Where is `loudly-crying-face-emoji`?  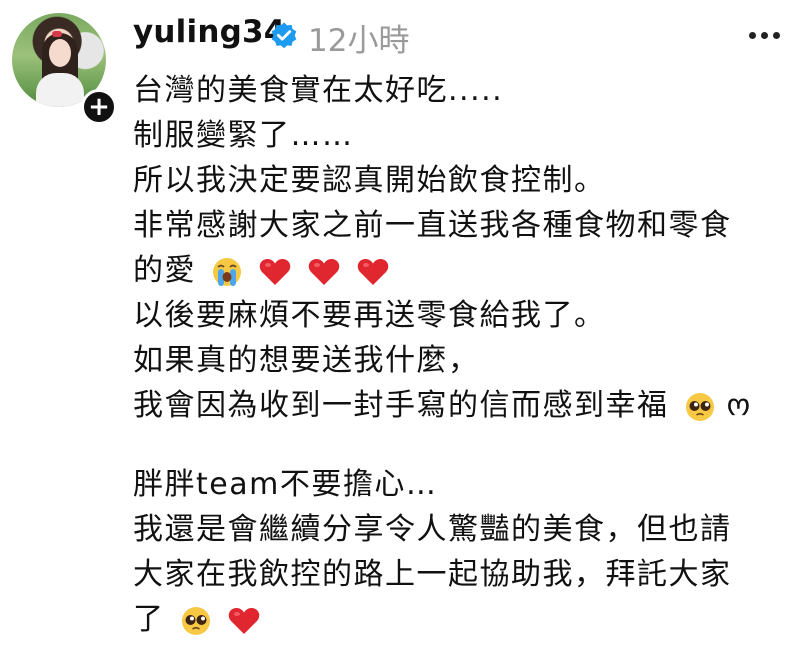
loudly-crying-face-emoji is located at coordinates (227, 271).